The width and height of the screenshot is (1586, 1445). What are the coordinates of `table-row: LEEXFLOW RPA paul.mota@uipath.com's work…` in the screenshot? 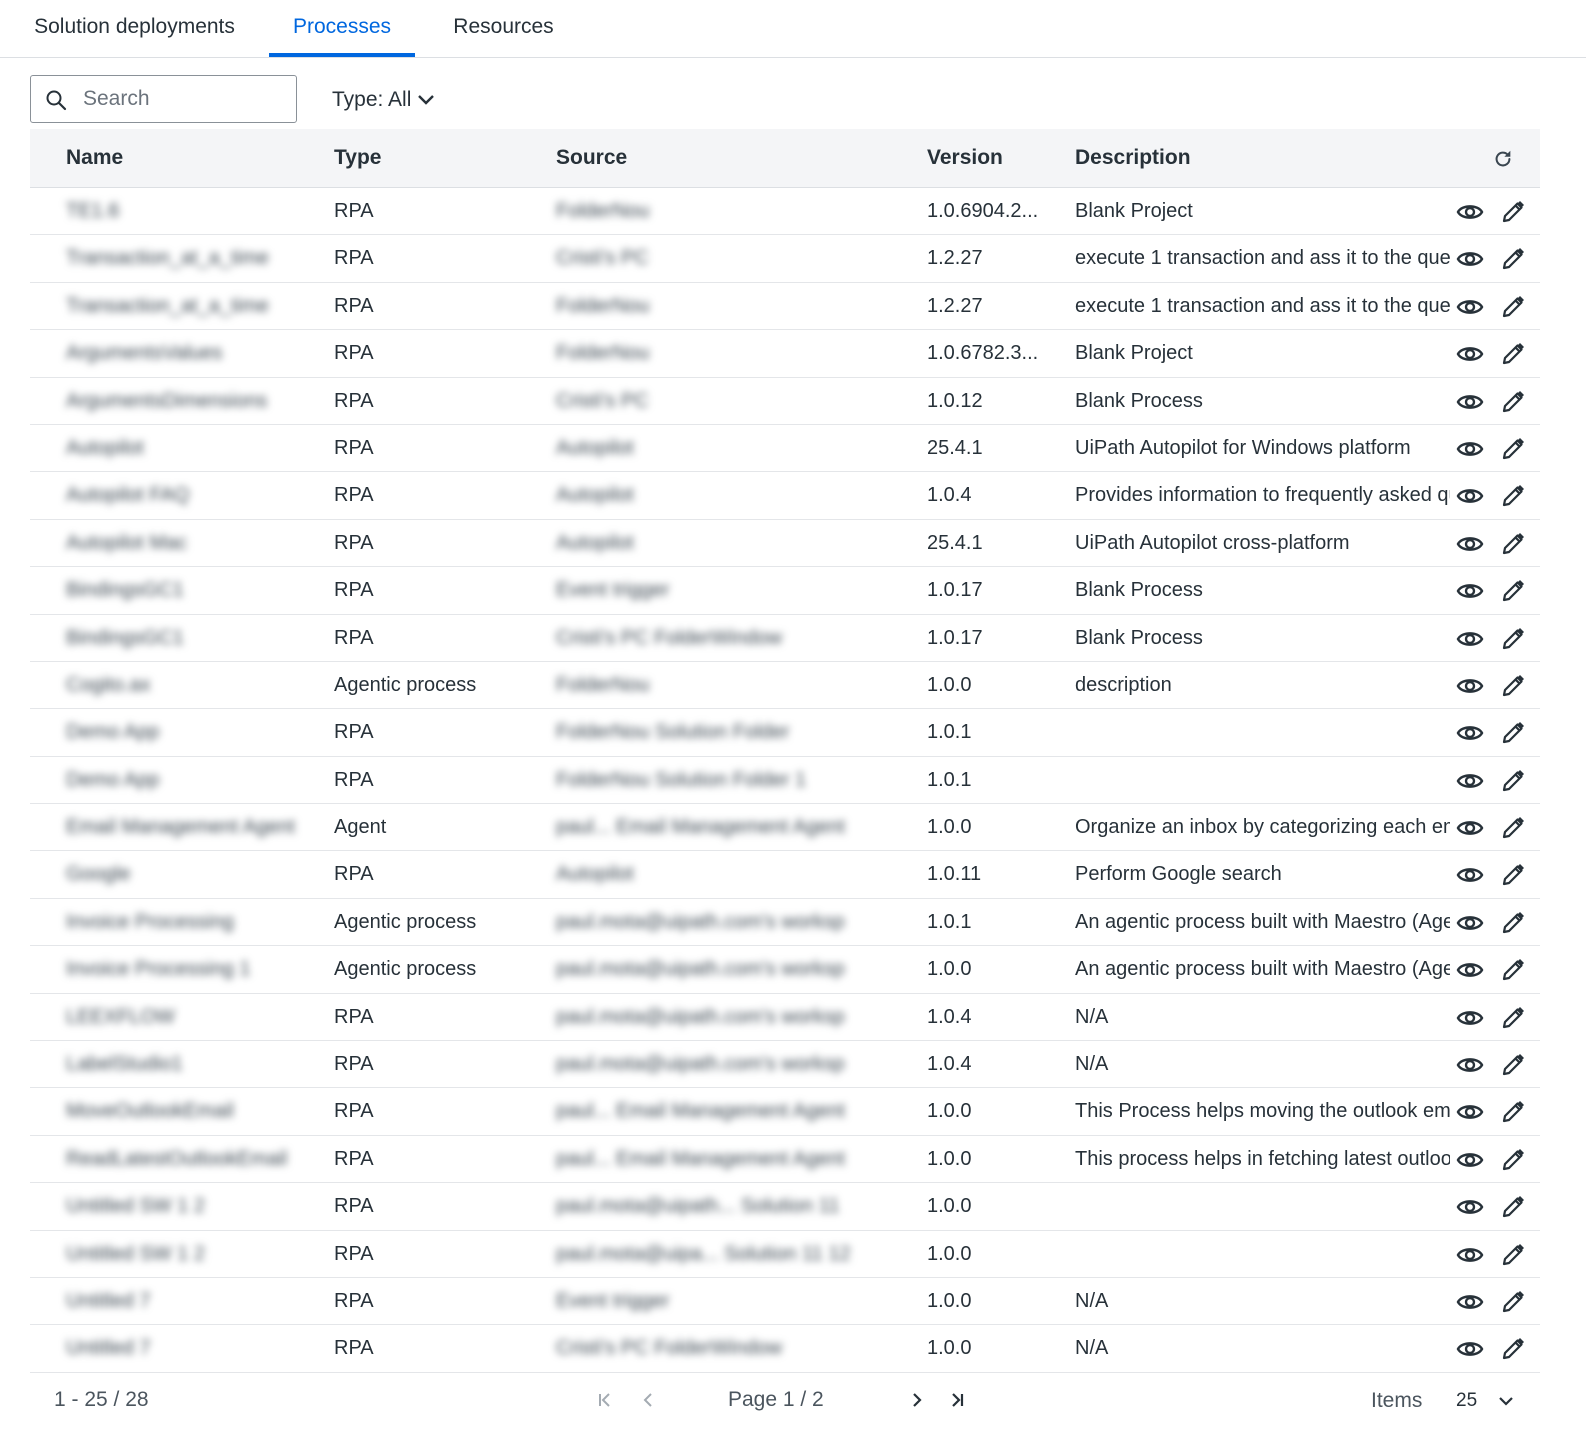 It's located at (785, 1018).